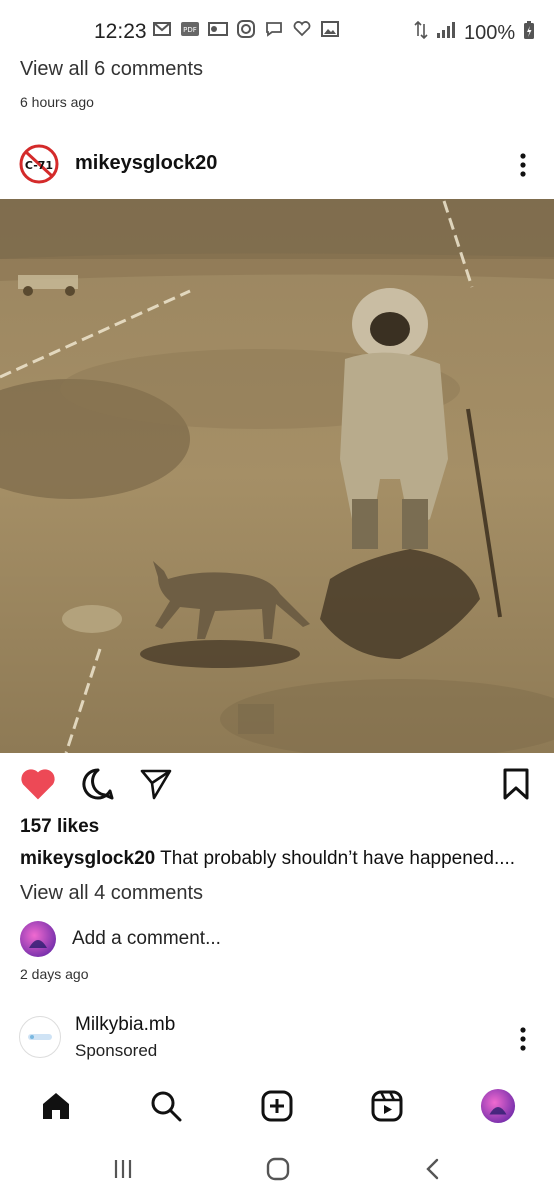 The width and height of the screenshot is (554, 1200). Describe the element at coordinates (57, 102) in the screenshot. I see `post-timestamp: 6 hours ago` at that location.